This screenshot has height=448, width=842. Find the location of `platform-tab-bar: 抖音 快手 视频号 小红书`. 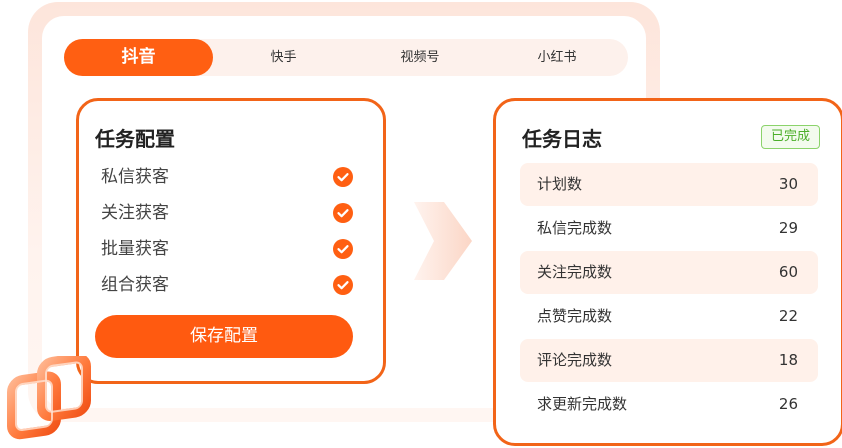

platform-tab-bar: 抖音 快手 视频号 小红书 is located at coordinates (346, 57).